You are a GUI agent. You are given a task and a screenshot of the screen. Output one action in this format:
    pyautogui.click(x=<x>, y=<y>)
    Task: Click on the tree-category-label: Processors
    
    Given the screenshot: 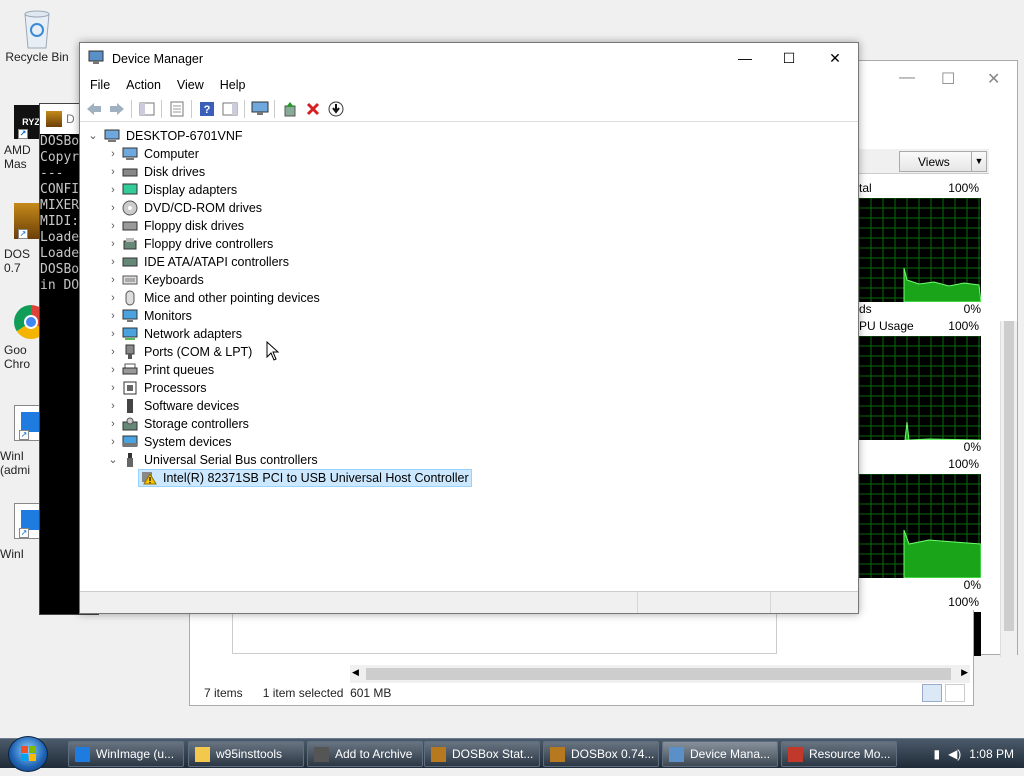 What is the action you would take?
    pyautogui.click(x=175, y=388)
    